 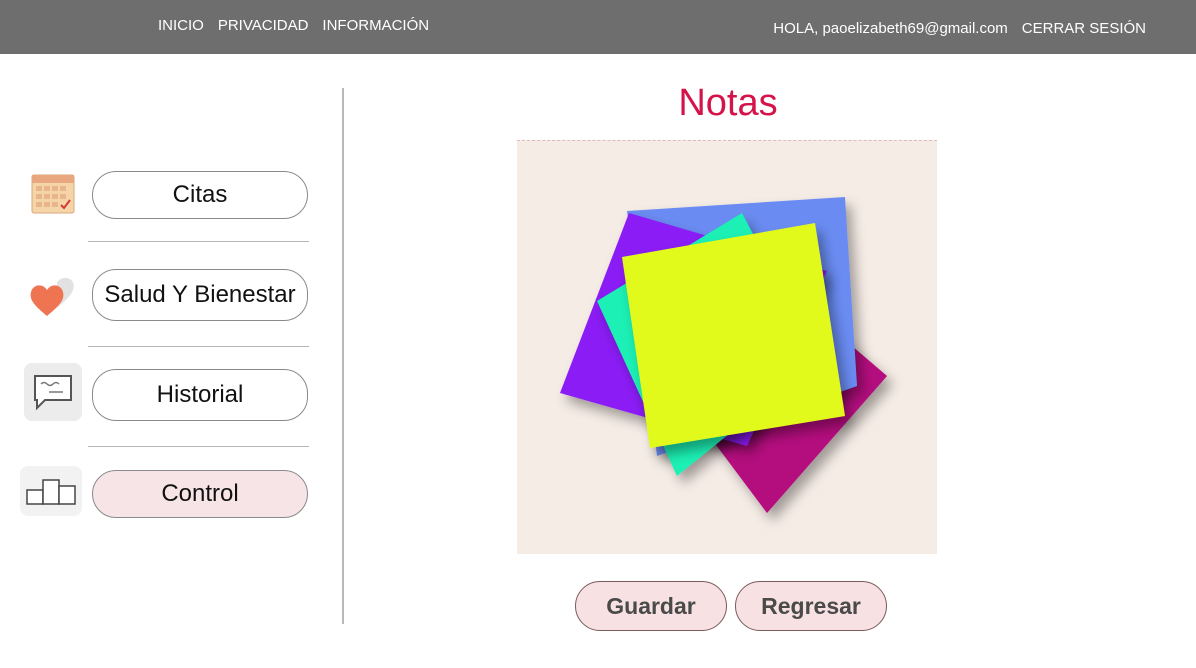 What do you see at coordinates (51, 491) in the screenshot?
I see `podium-icon` at bounding box center [51, 491].